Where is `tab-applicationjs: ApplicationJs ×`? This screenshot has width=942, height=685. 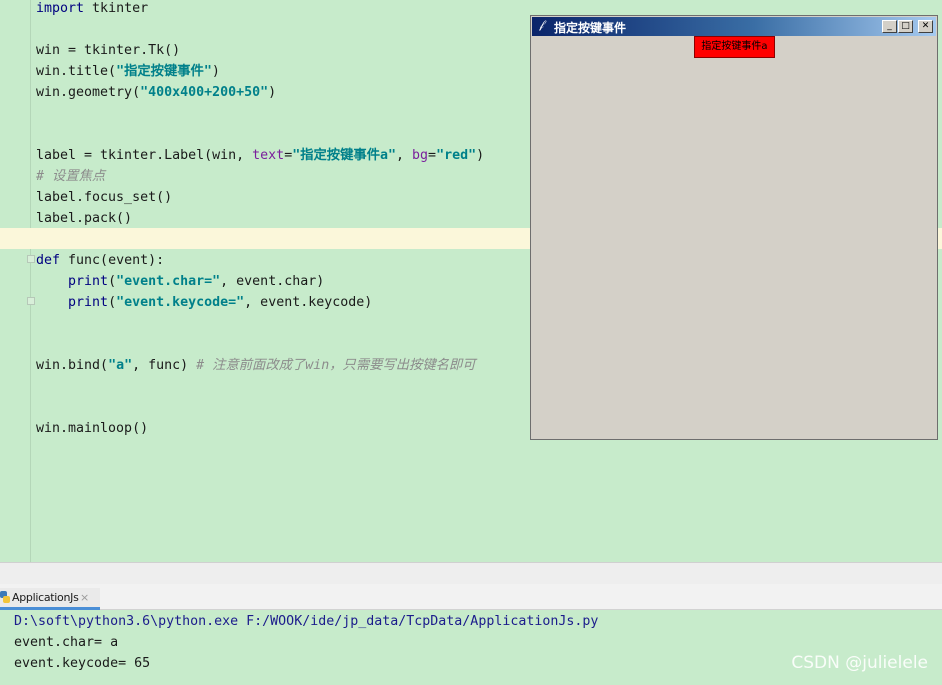
tab-applicationjs: ApplicationJs × is located at coordinates (50, 599).